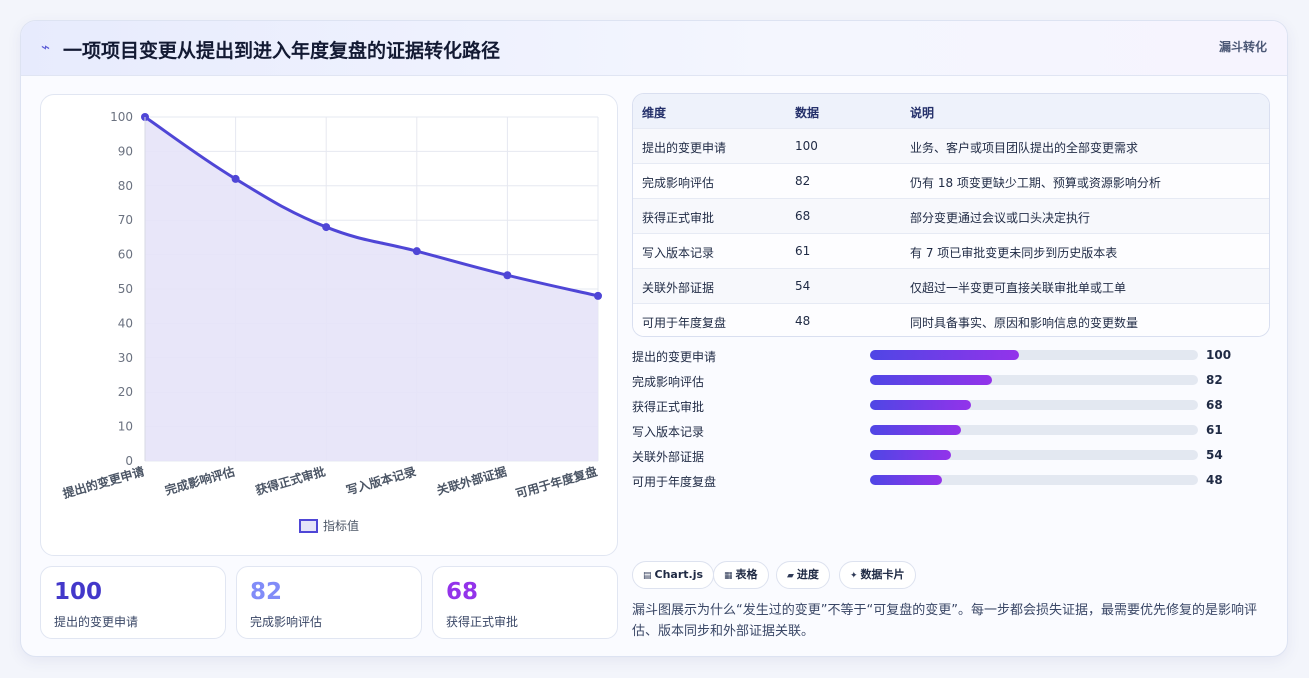 The width and height of the screenshot is (1309, 678). What do you see at coordinates (525, 602) in the screenshot?
I see `stat-card-3: 68 获得正式审批` at bounding box center [525, 602].